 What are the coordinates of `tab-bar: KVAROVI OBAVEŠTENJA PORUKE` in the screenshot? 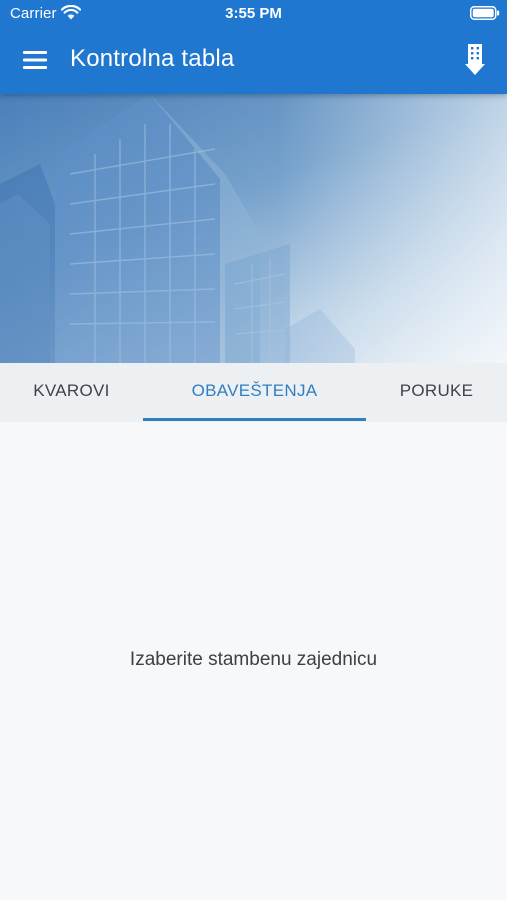 It's located at (253, 392).